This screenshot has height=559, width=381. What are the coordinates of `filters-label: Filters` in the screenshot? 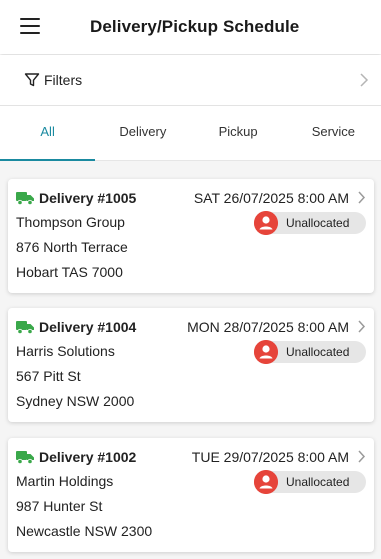 It's located at (63, 80).